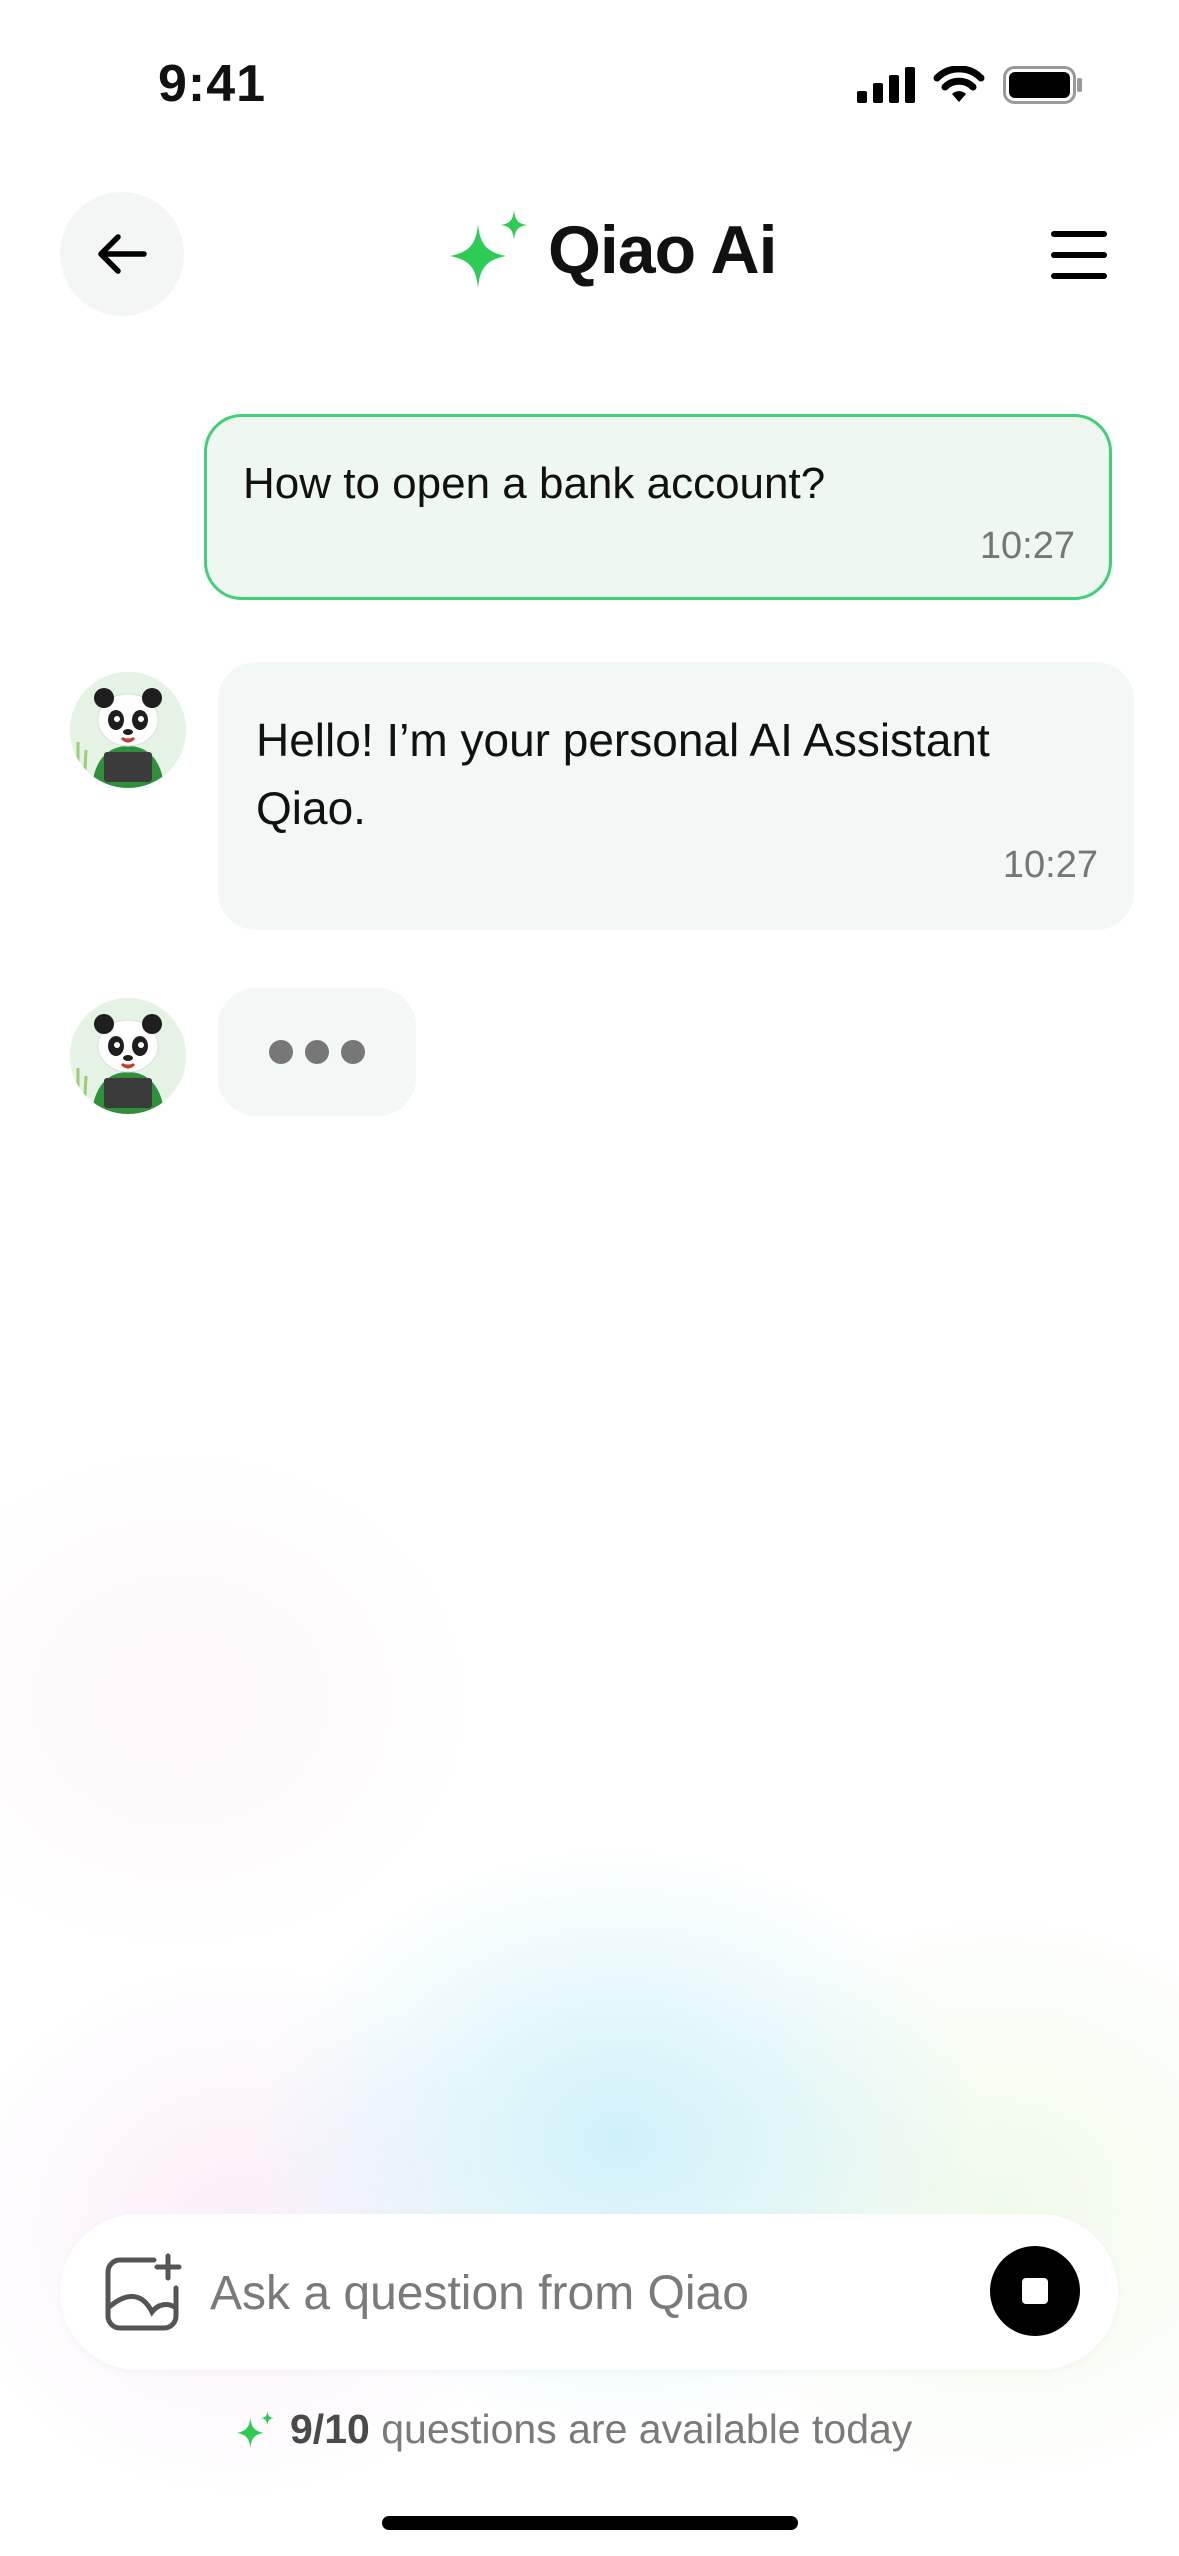  I want to click on stop-icon, so click(1035, 2291).